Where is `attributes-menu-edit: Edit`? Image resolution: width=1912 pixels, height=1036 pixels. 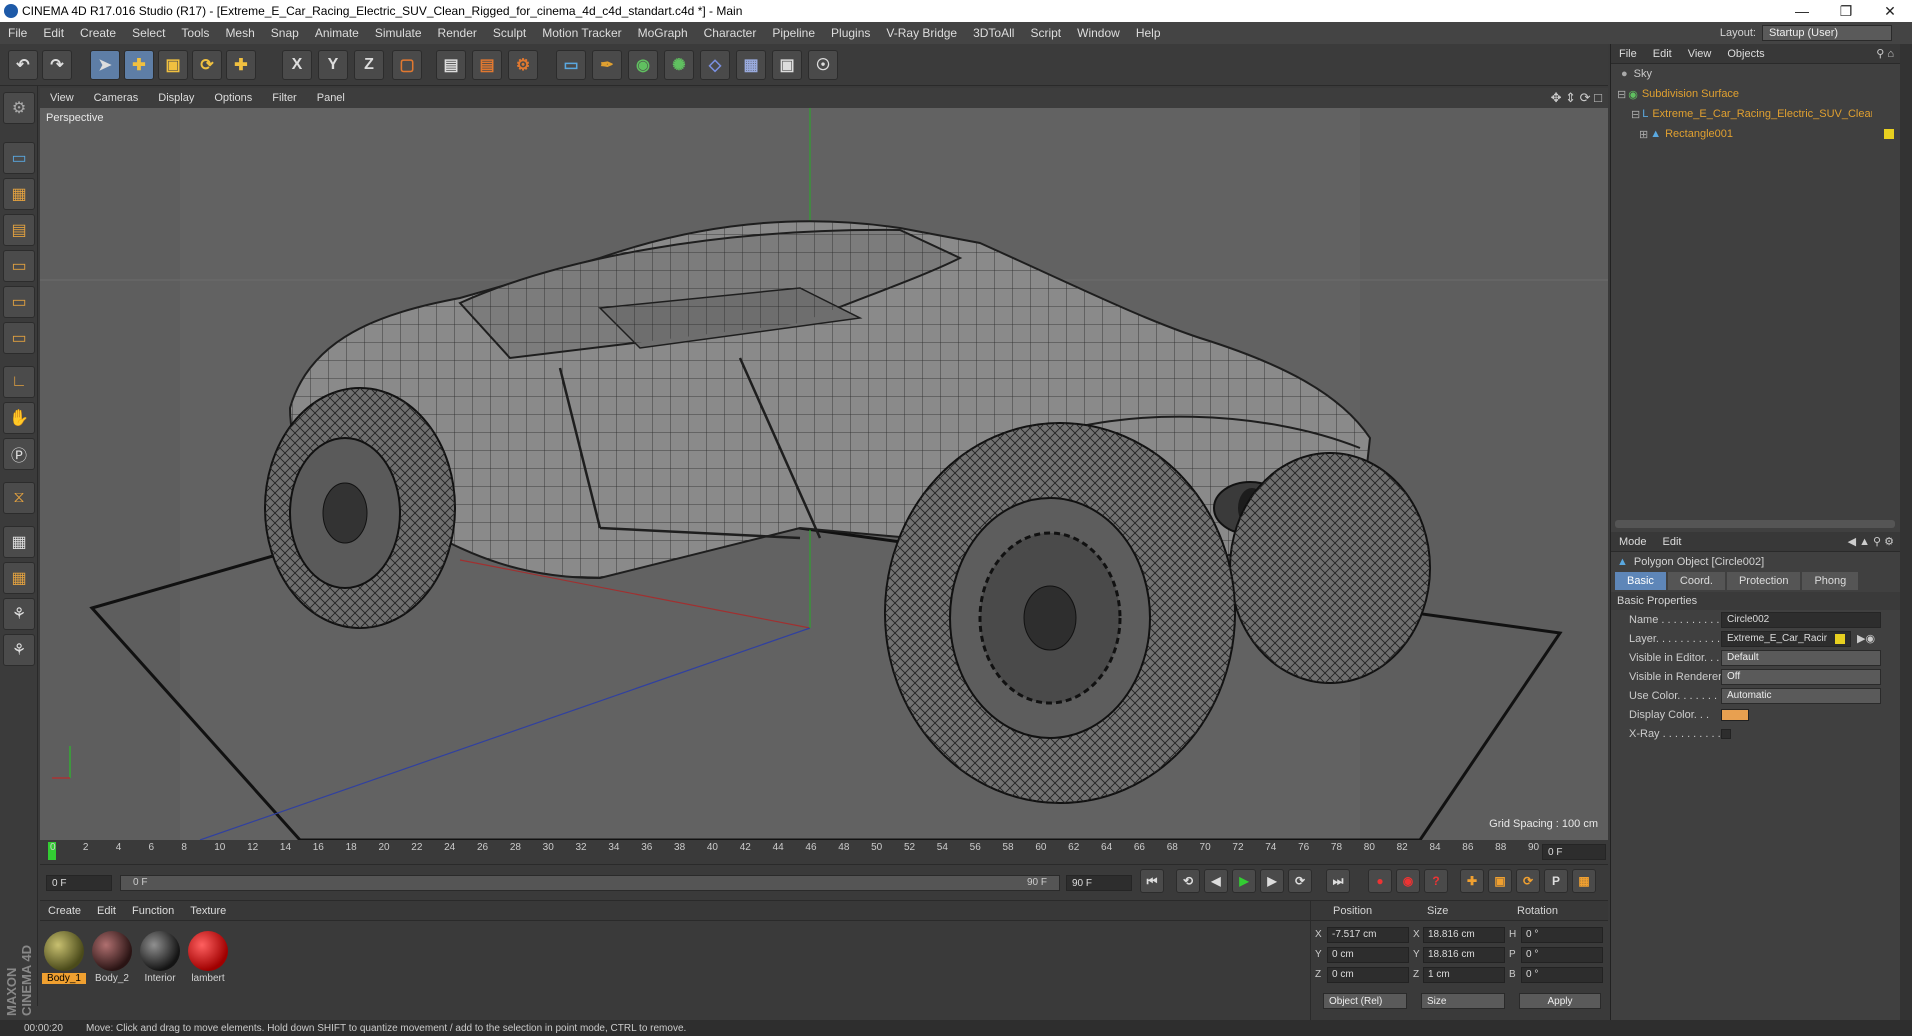
attributes-menu-edit: Edit is located at coordinates (1672, 542).